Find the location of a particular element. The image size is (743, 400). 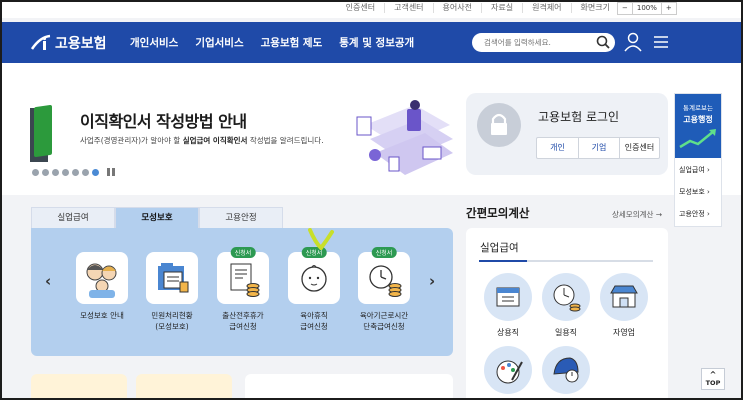

service-label: 육아휴직 is located at coordinates (314, 315).